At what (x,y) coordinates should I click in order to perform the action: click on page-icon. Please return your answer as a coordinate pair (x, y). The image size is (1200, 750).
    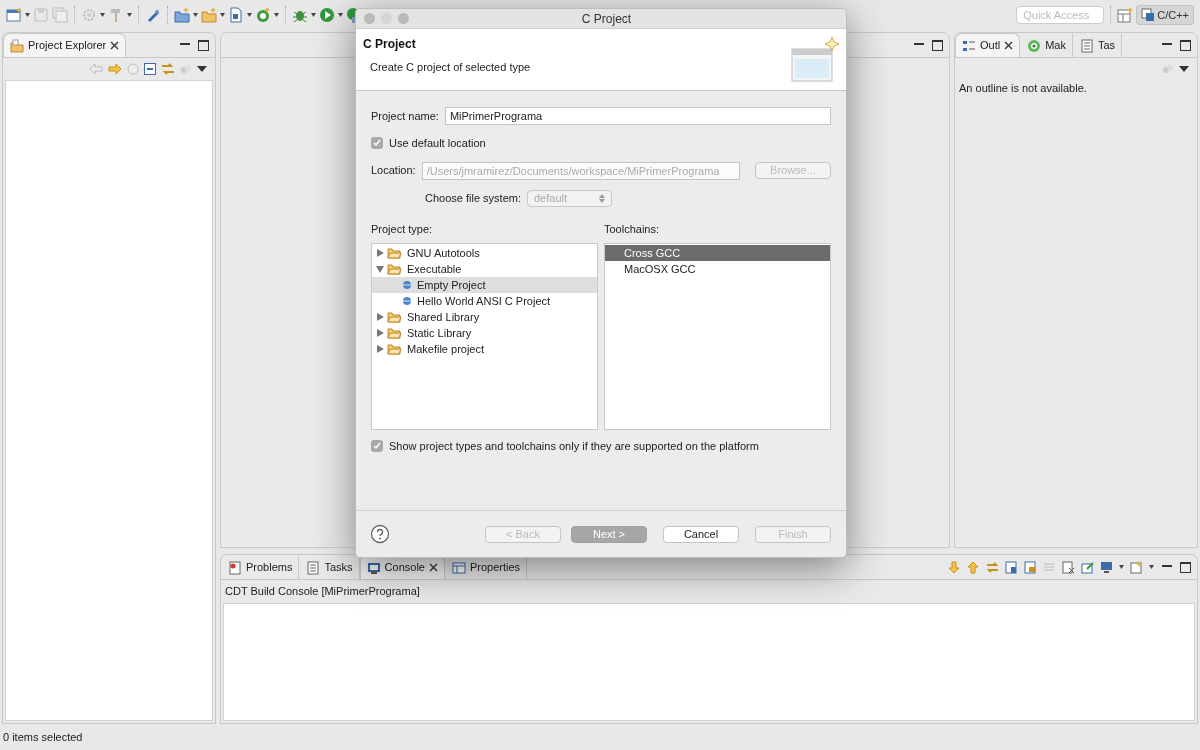
    Looking at the image, I should click on (1011, 567).